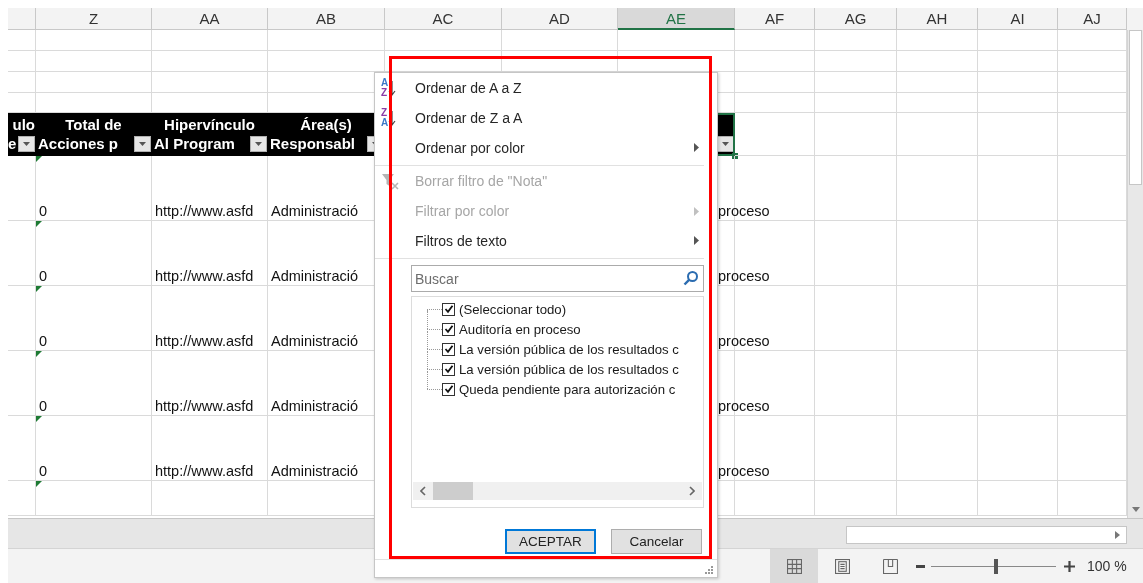  Describe the element at coordinates (93, 124) in the screenshot. I see `header-text: Total de` at that location.